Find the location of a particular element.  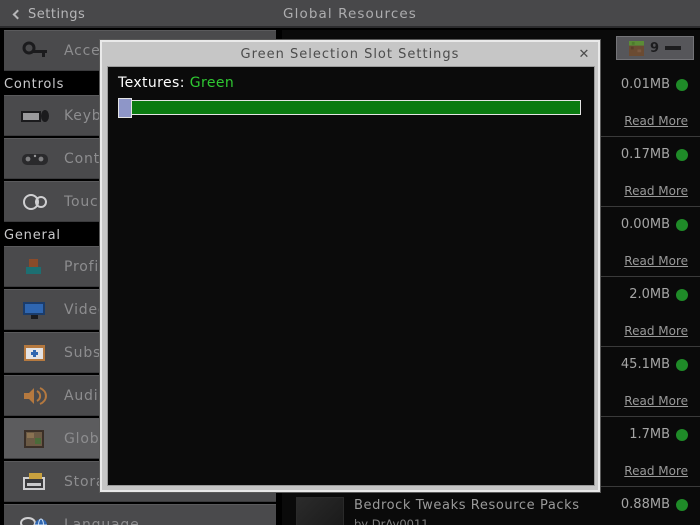

textures-label: Textures: is located at coordinates (151, 83).